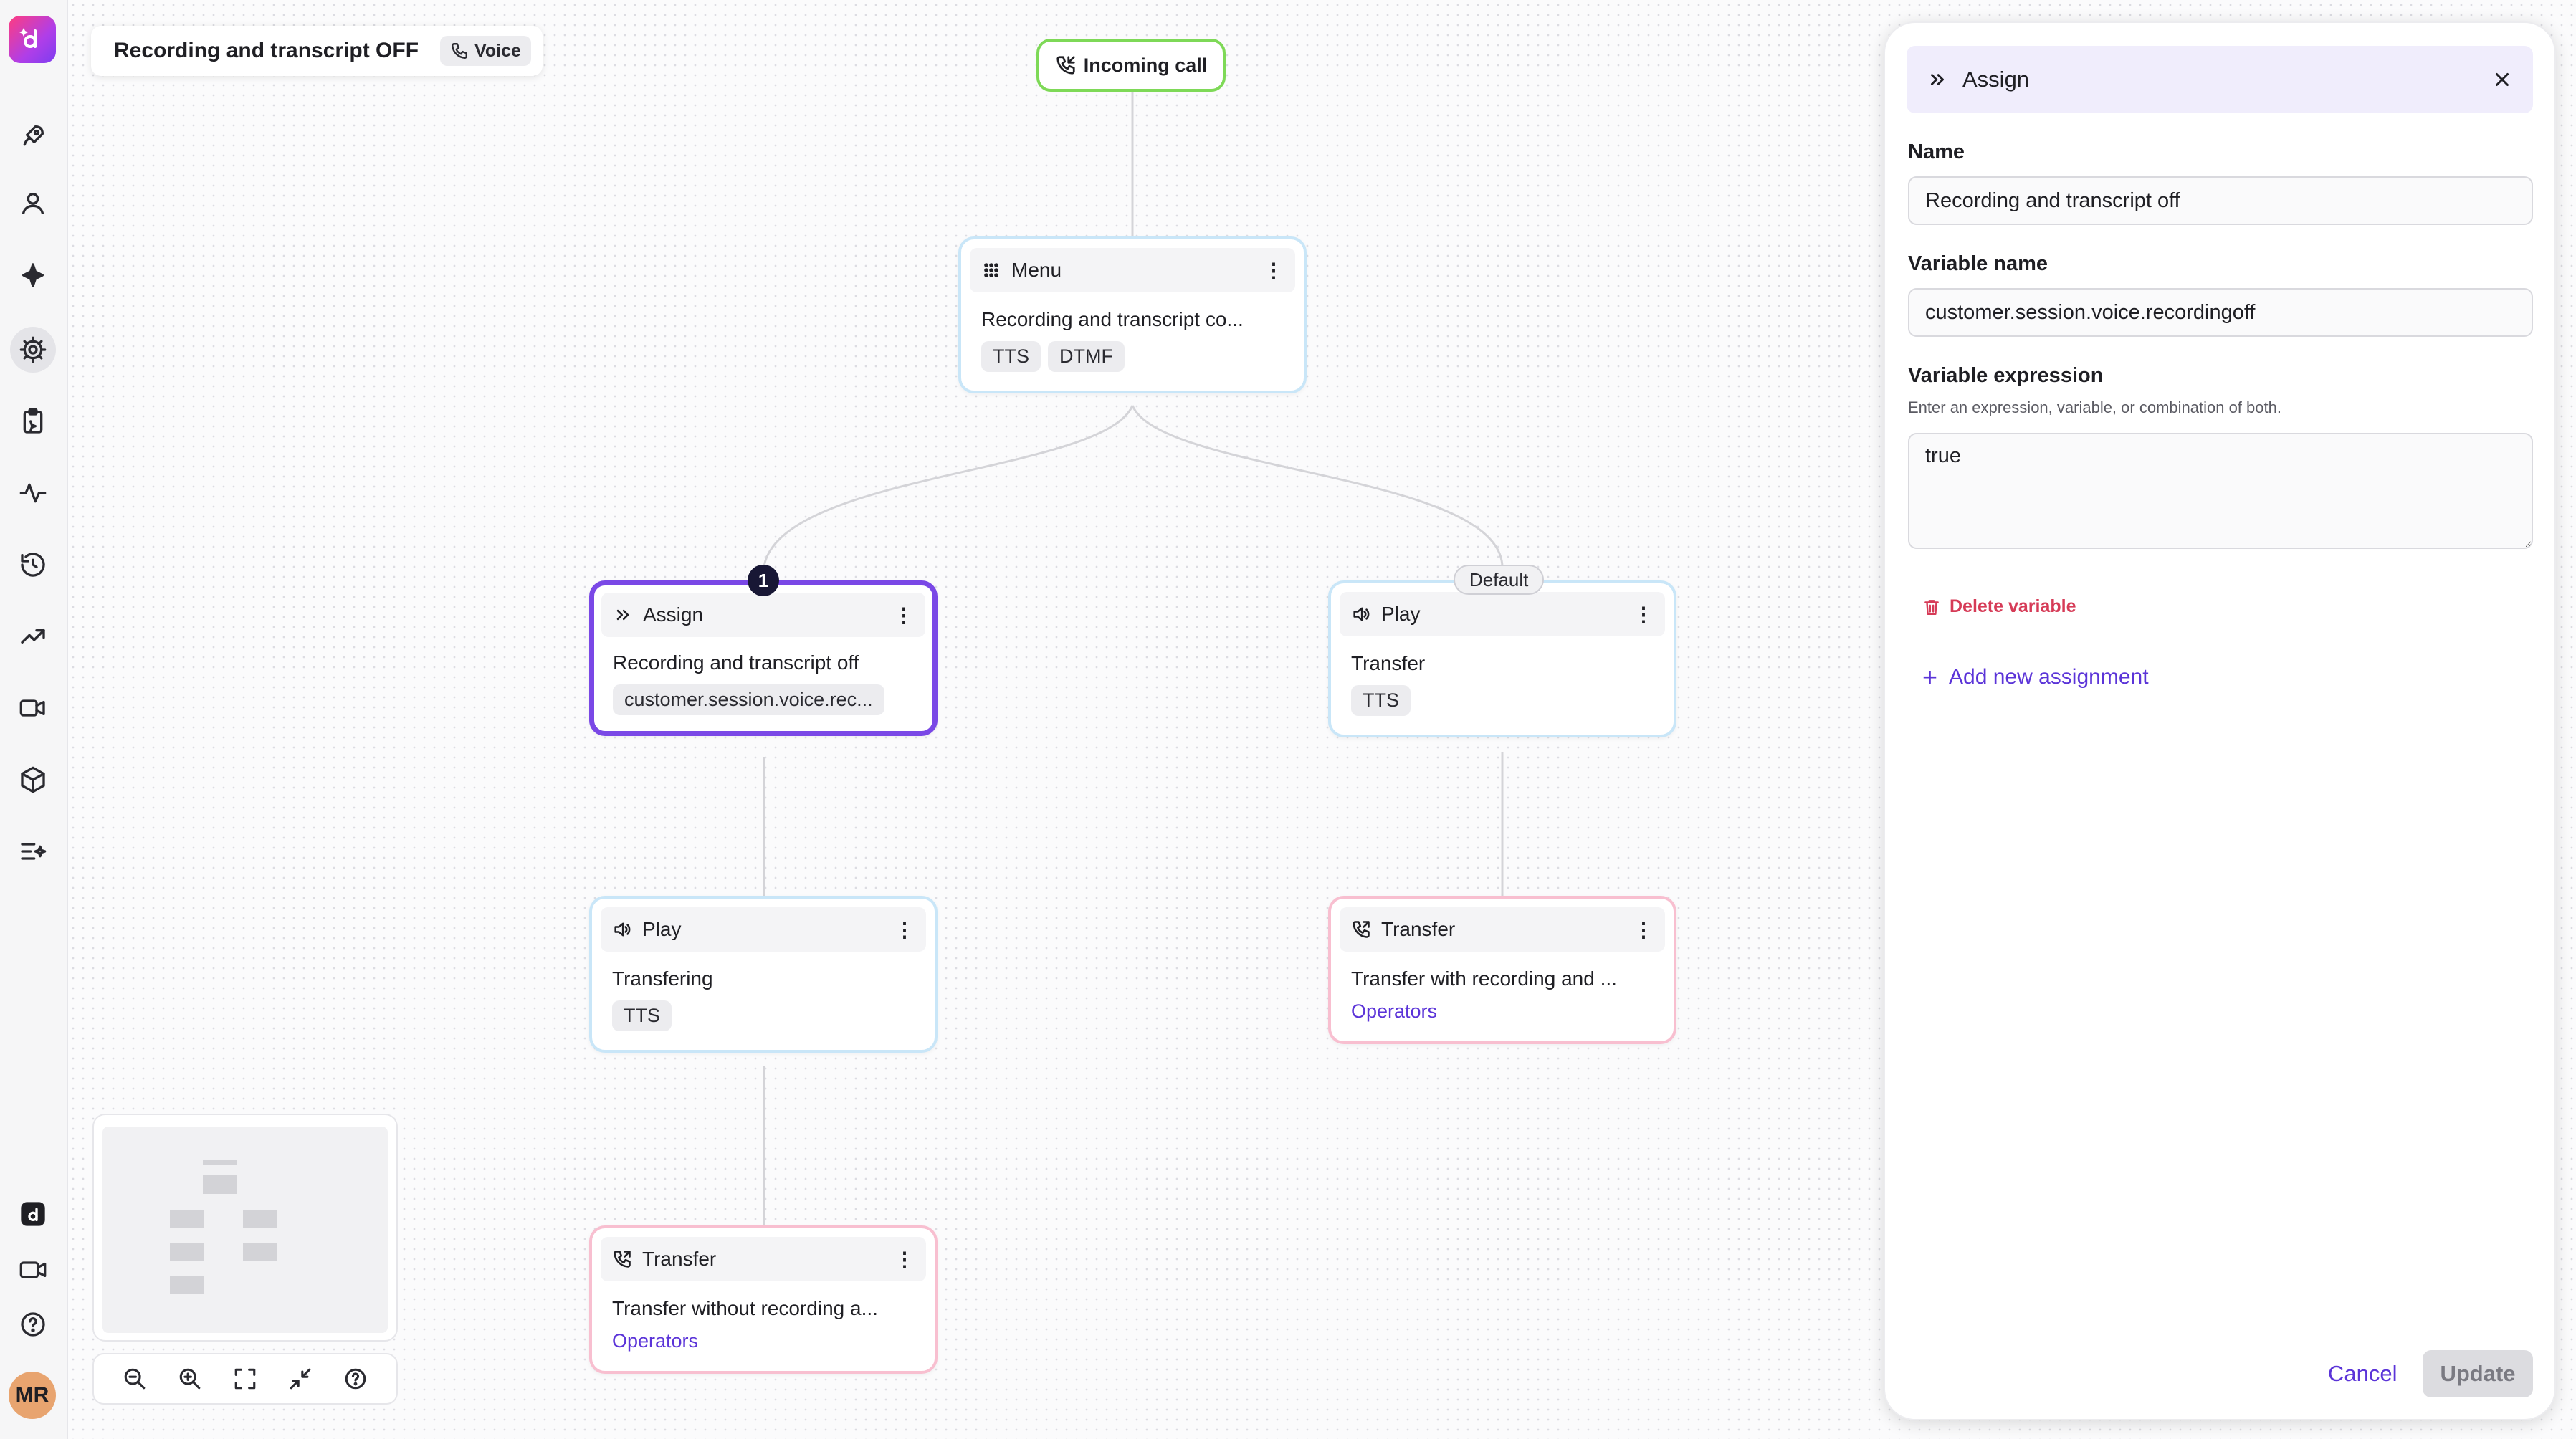  I want to click on brand-app-icon, so click(33, 1214).